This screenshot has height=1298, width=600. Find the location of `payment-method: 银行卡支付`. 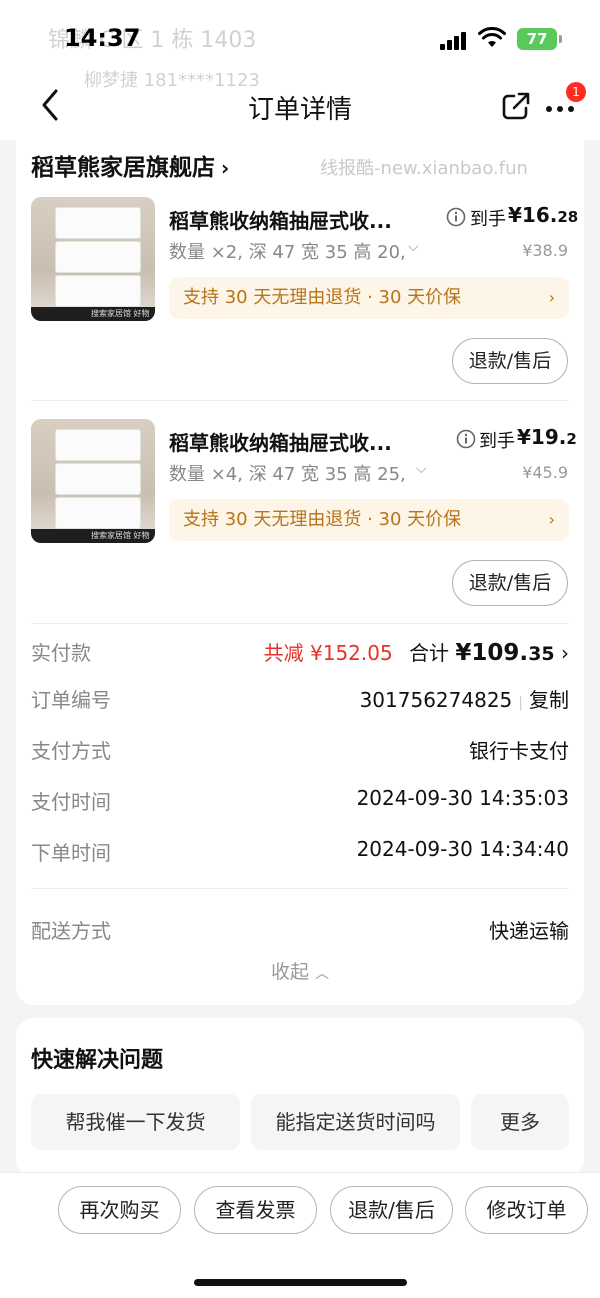

payment-method: 银行卡支付 is located at coordinates (519, 751).